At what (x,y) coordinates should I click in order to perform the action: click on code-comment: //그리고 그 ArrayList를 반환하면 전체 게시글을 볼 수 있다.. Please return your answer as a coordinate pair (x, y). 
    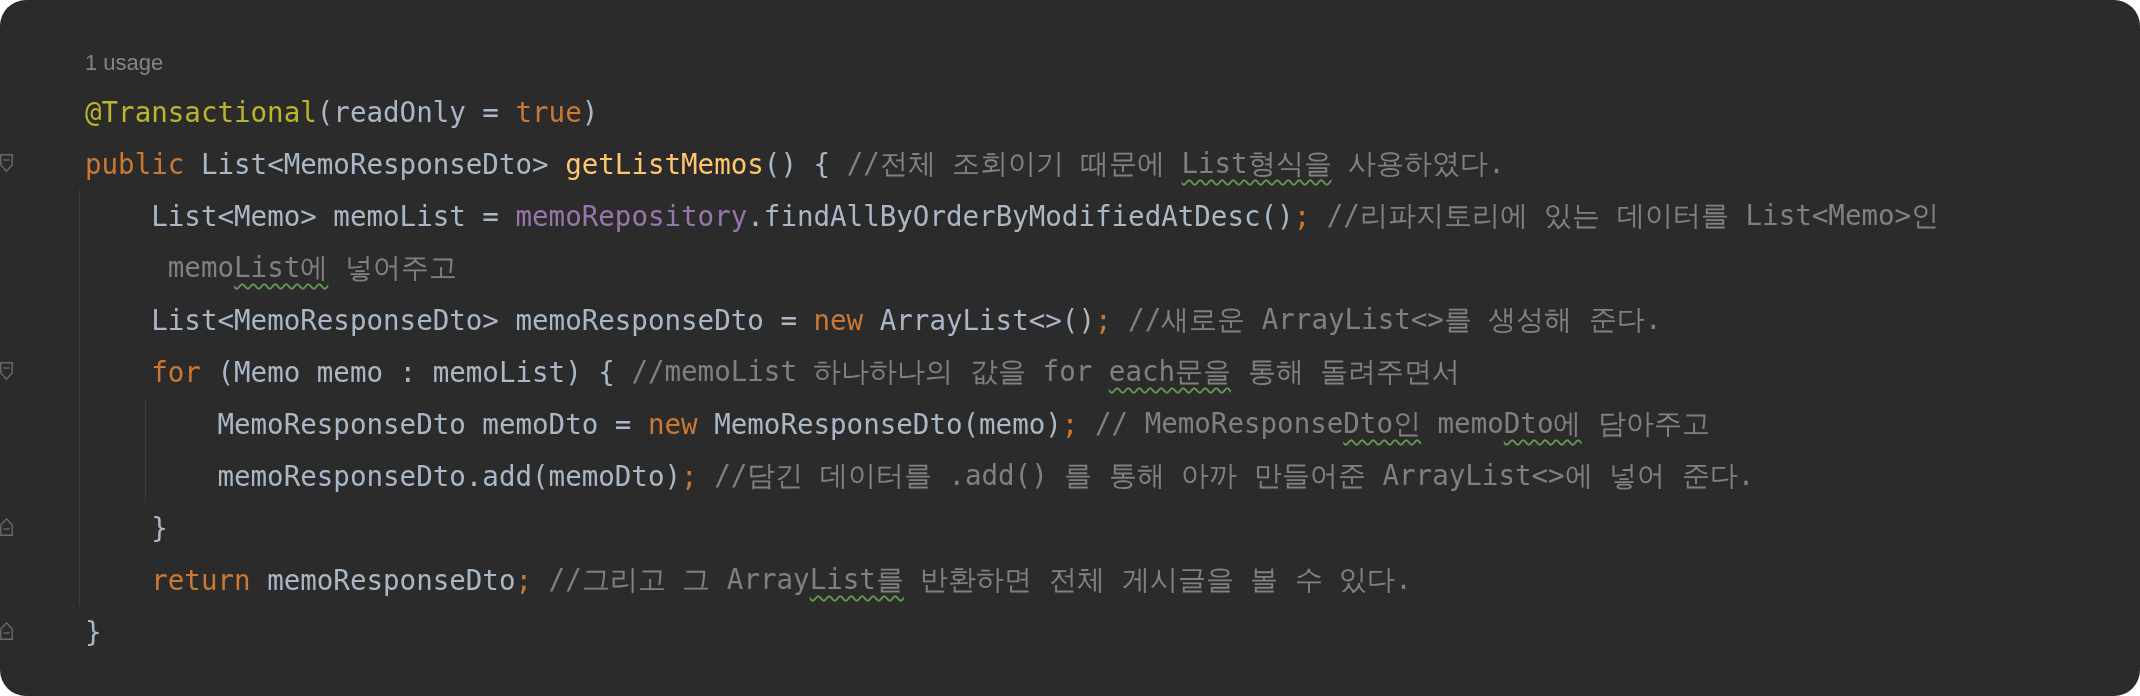
    Looking at the image, I should click on (979, 579).